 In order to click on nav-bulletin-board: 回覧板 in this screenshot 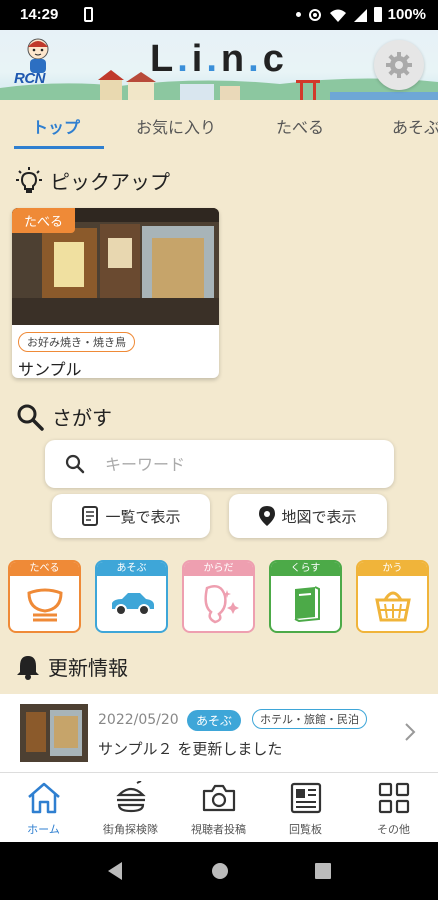, I will do `click(305, 808)`.